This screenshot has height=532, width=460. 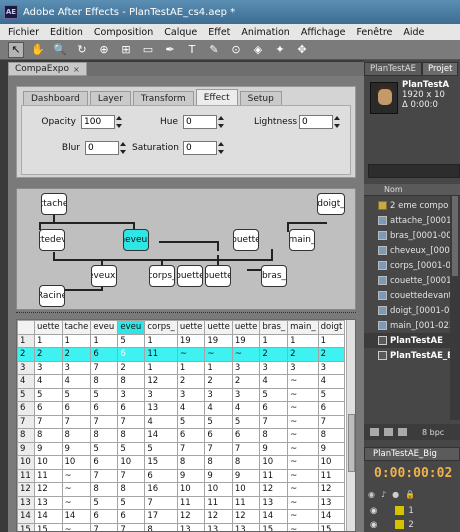 What do you see at coordinates (26, 489) in the screenshot?
I see `row-header: 12` at bounding box center [26, 489].